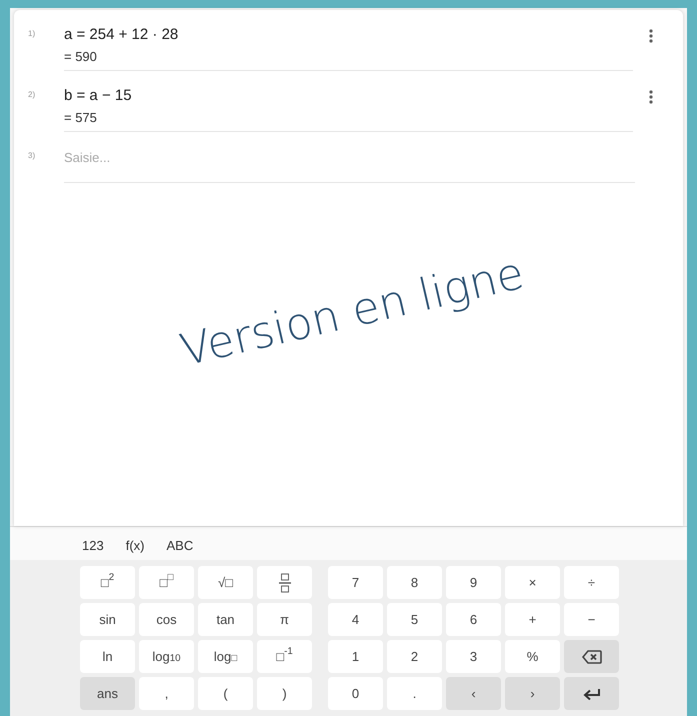  What do you see at coordinates (81, 57) in the screenshot?
I see `expression-result: = 590` at bounding box center [81, 57].